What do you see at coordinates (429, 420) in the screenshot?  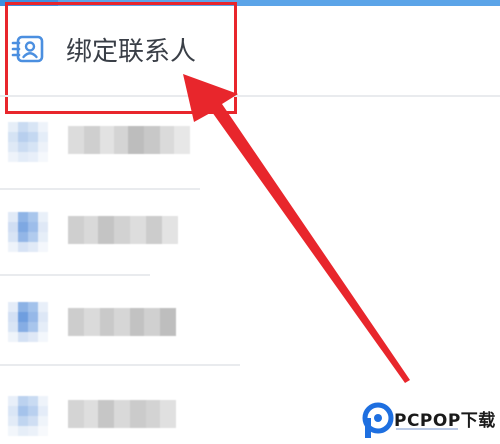 I see `pcpop-watermark: PCPOP下载` at bounding box center [429, 420].